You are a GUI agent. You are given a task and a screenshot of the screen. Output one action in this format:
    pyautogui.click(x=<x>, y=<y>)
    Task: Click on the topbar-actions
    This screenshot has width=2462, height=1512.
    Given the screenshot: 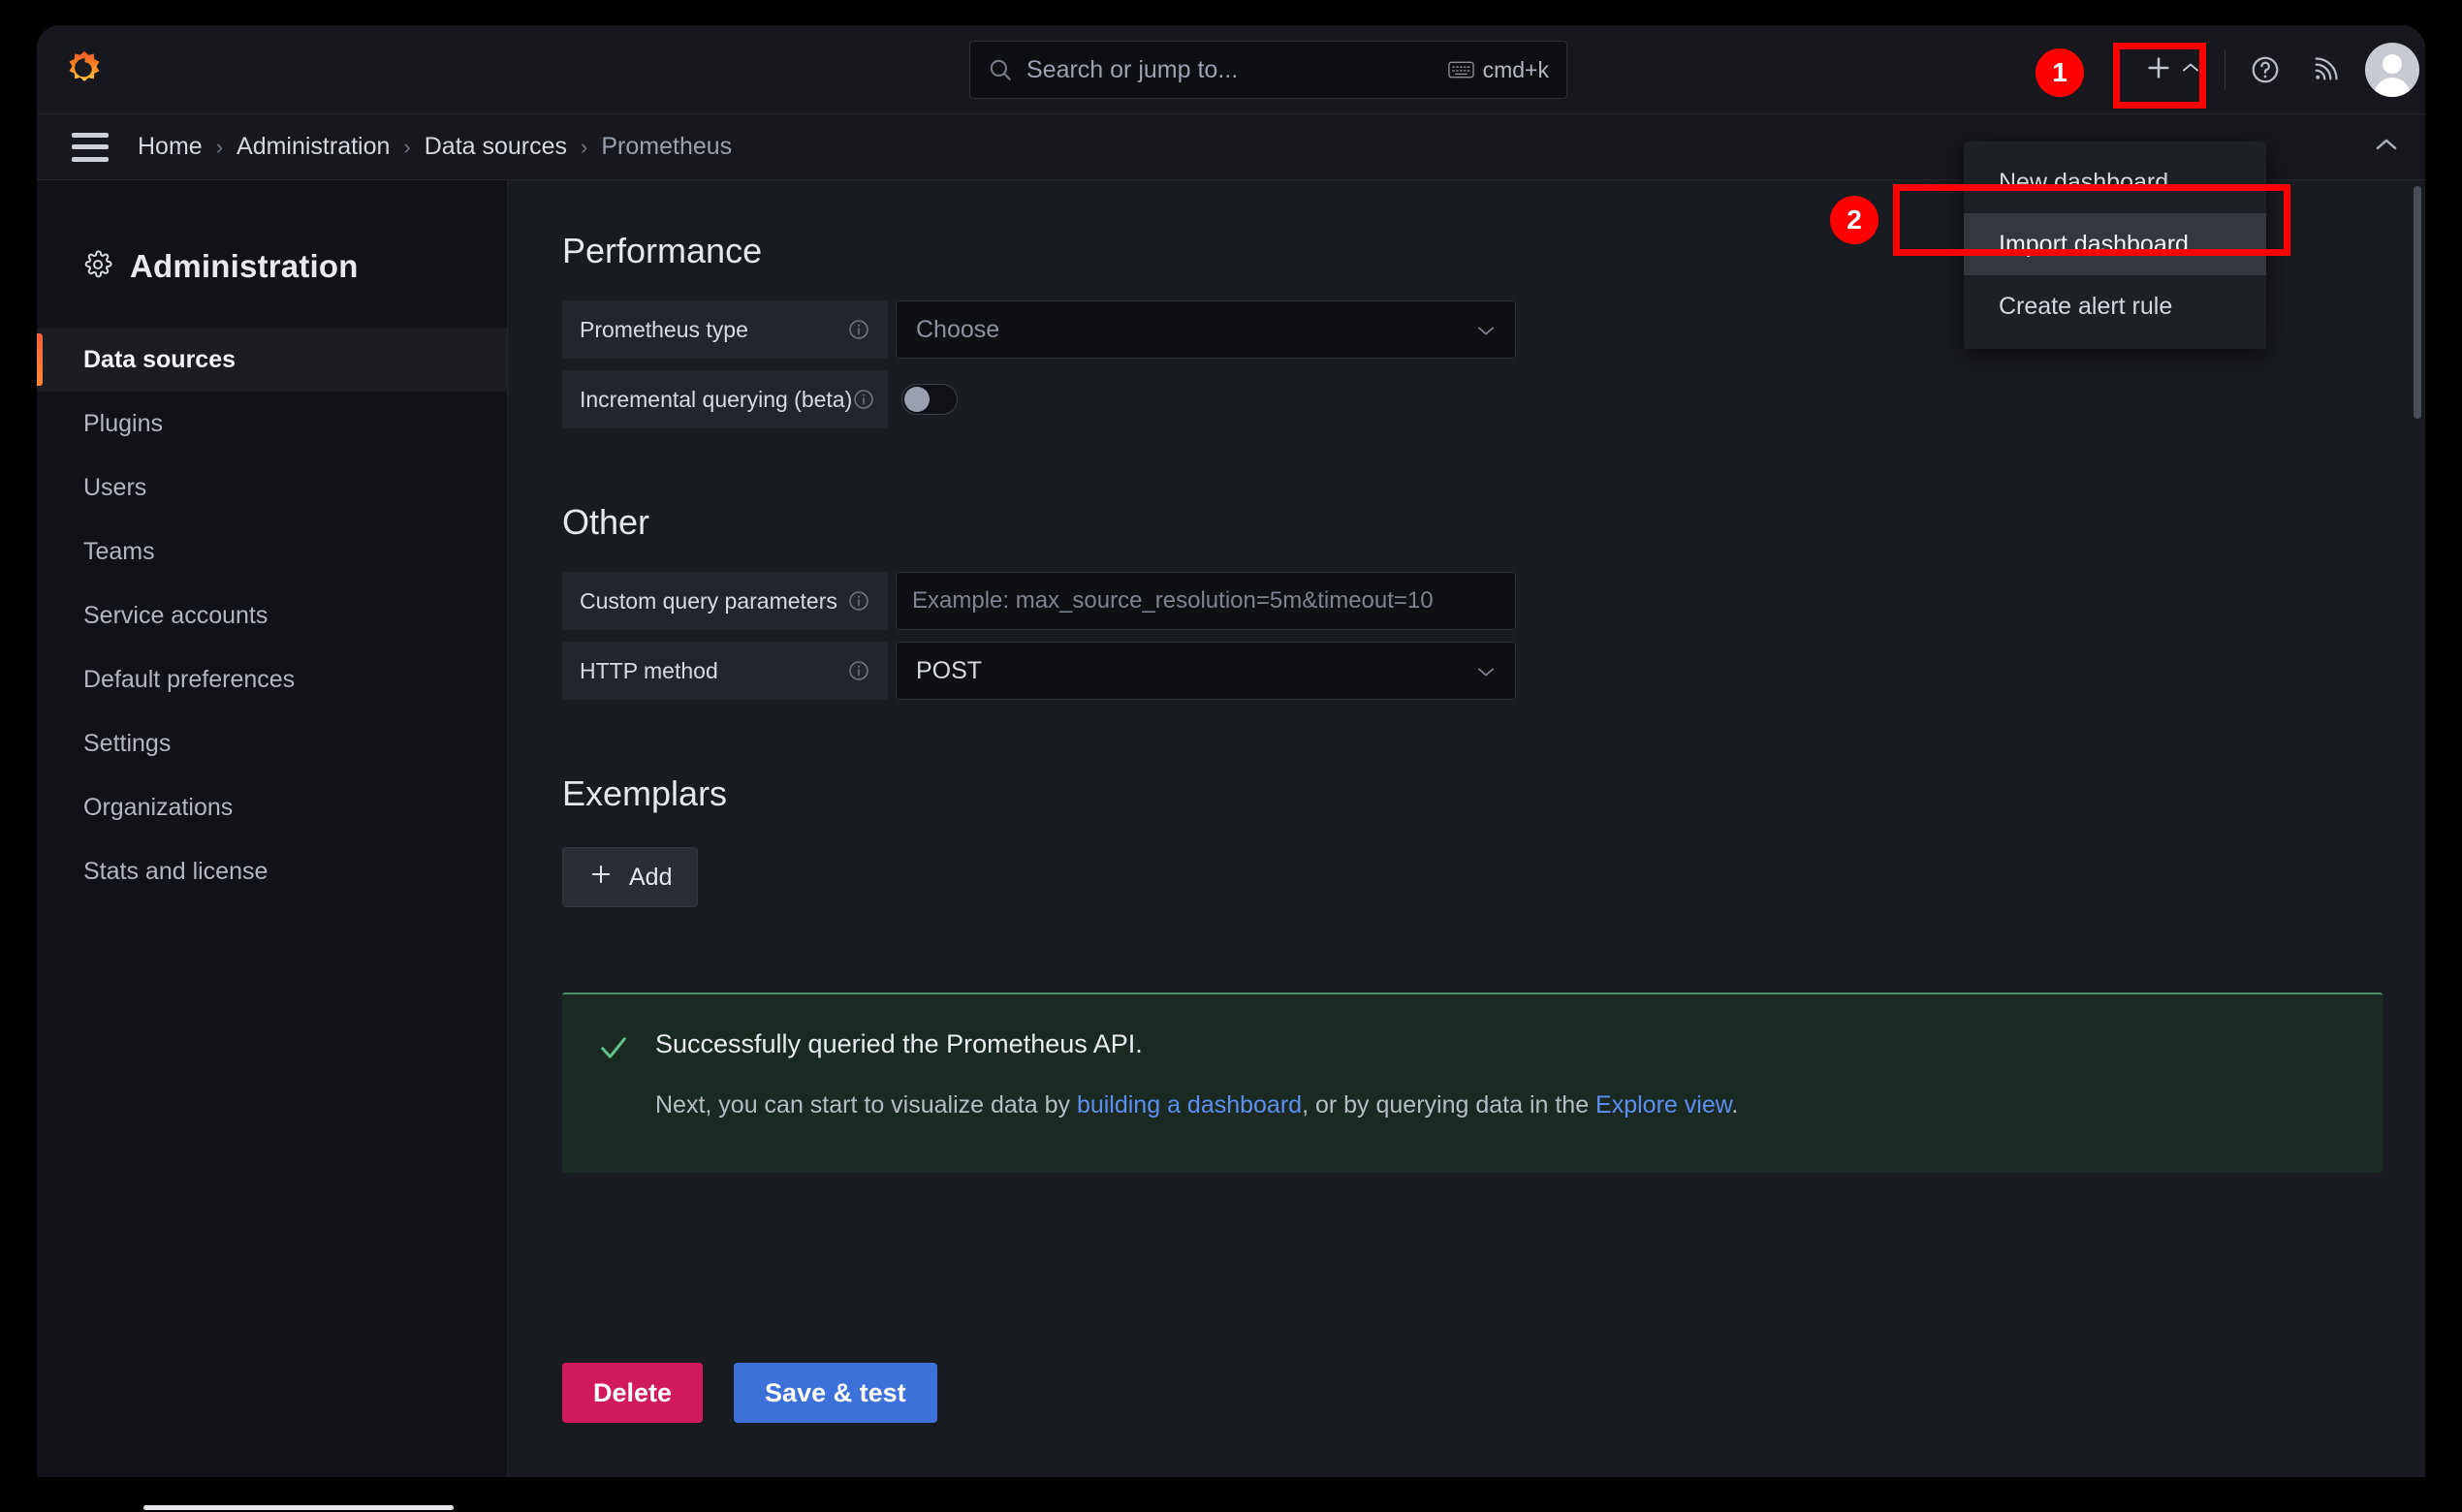 What is the action you would take?
    pyautogui.click(x=2277, y=70)
    